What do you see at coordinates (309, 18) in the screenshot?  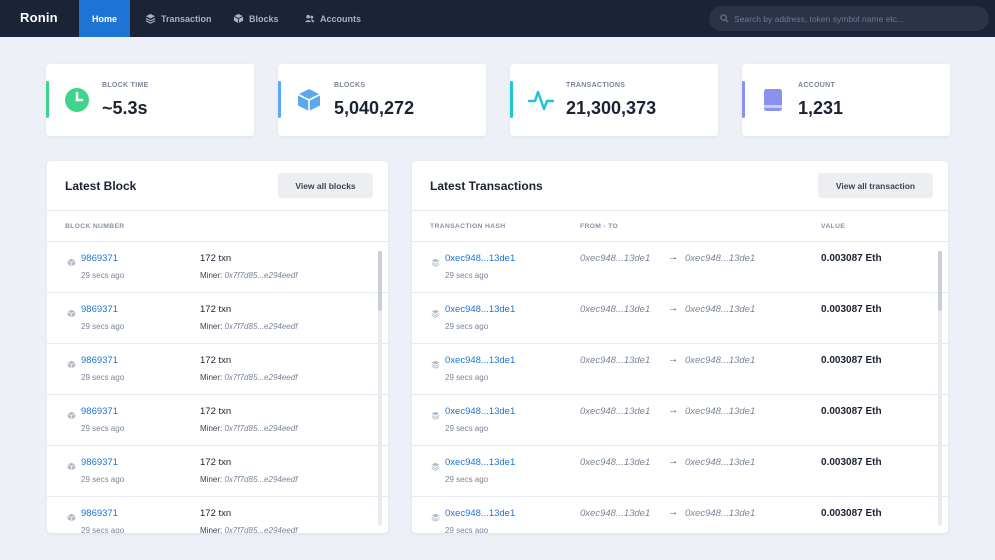 I see `users-icon` at bounding box center [309, 18].